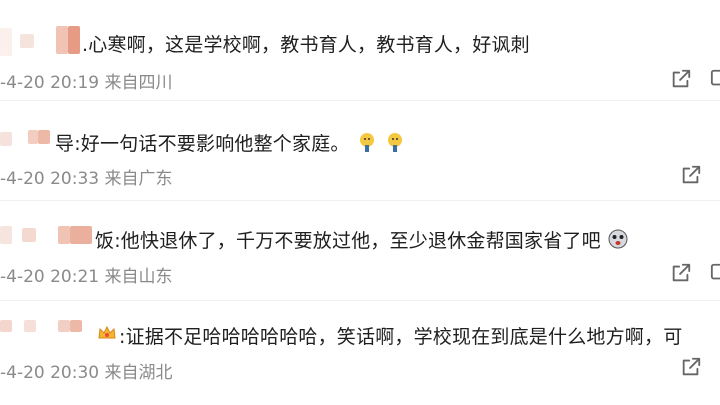 This screenshot has height=405, width=720. What do you see at coordinates (86, 277) in the screenshot?
I see `comment-meta: -4-20 20:21 来自山东` at bounding box center [86, 277].